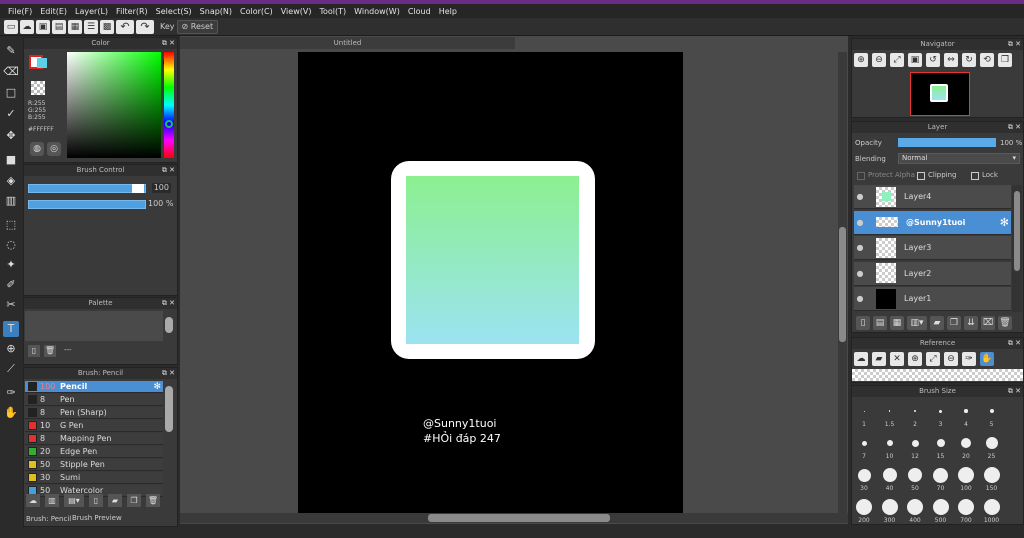 The height and width of the screenshot is (538, 1024). Describe the element at coordinates (932, 299) in the screenshot. I see `layer-row: ● Layer1` at that location.